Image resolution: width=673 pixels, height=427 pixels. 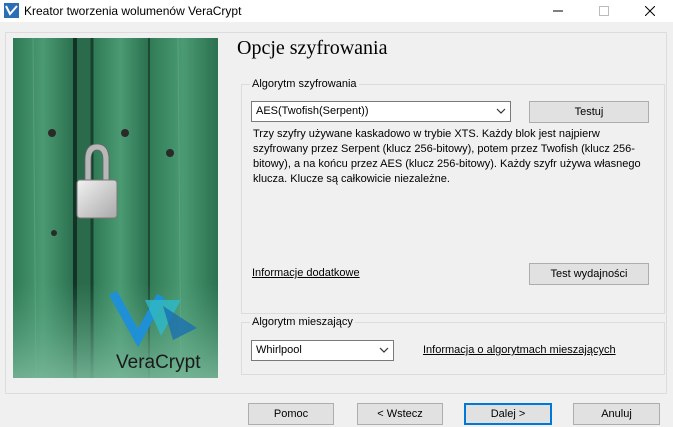 What do you see at coordinates (11, 10) in the screenshot?
I see `veracrypt-app-icon` at bounding box center [11, 10].